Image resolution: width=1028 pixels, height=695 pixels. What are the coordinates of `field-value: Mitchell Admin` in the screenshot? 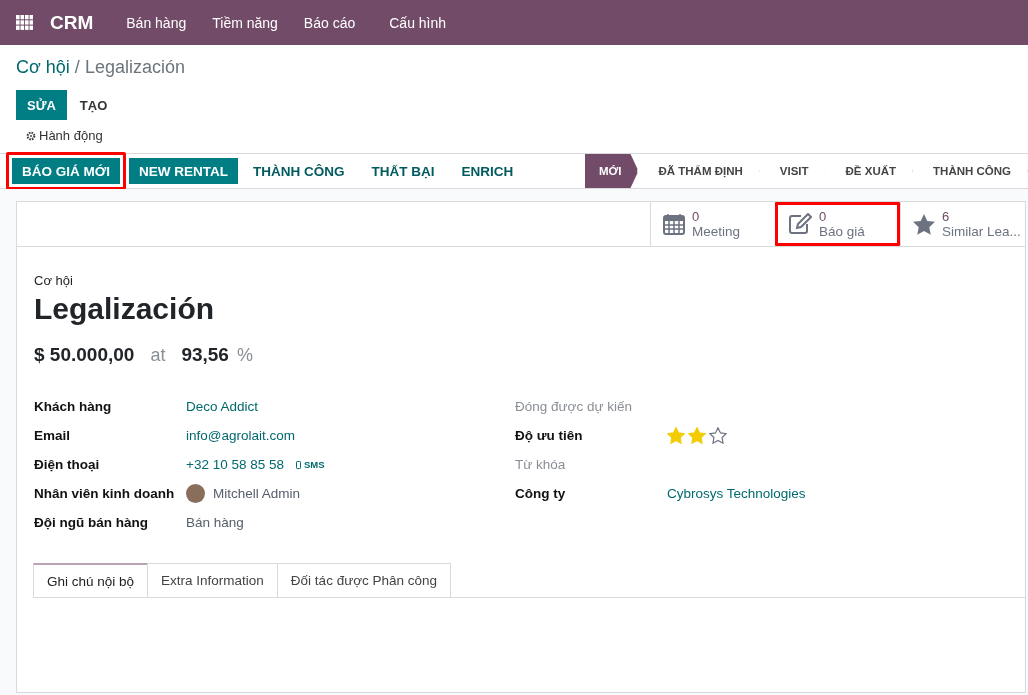 It's located at (257, 493).